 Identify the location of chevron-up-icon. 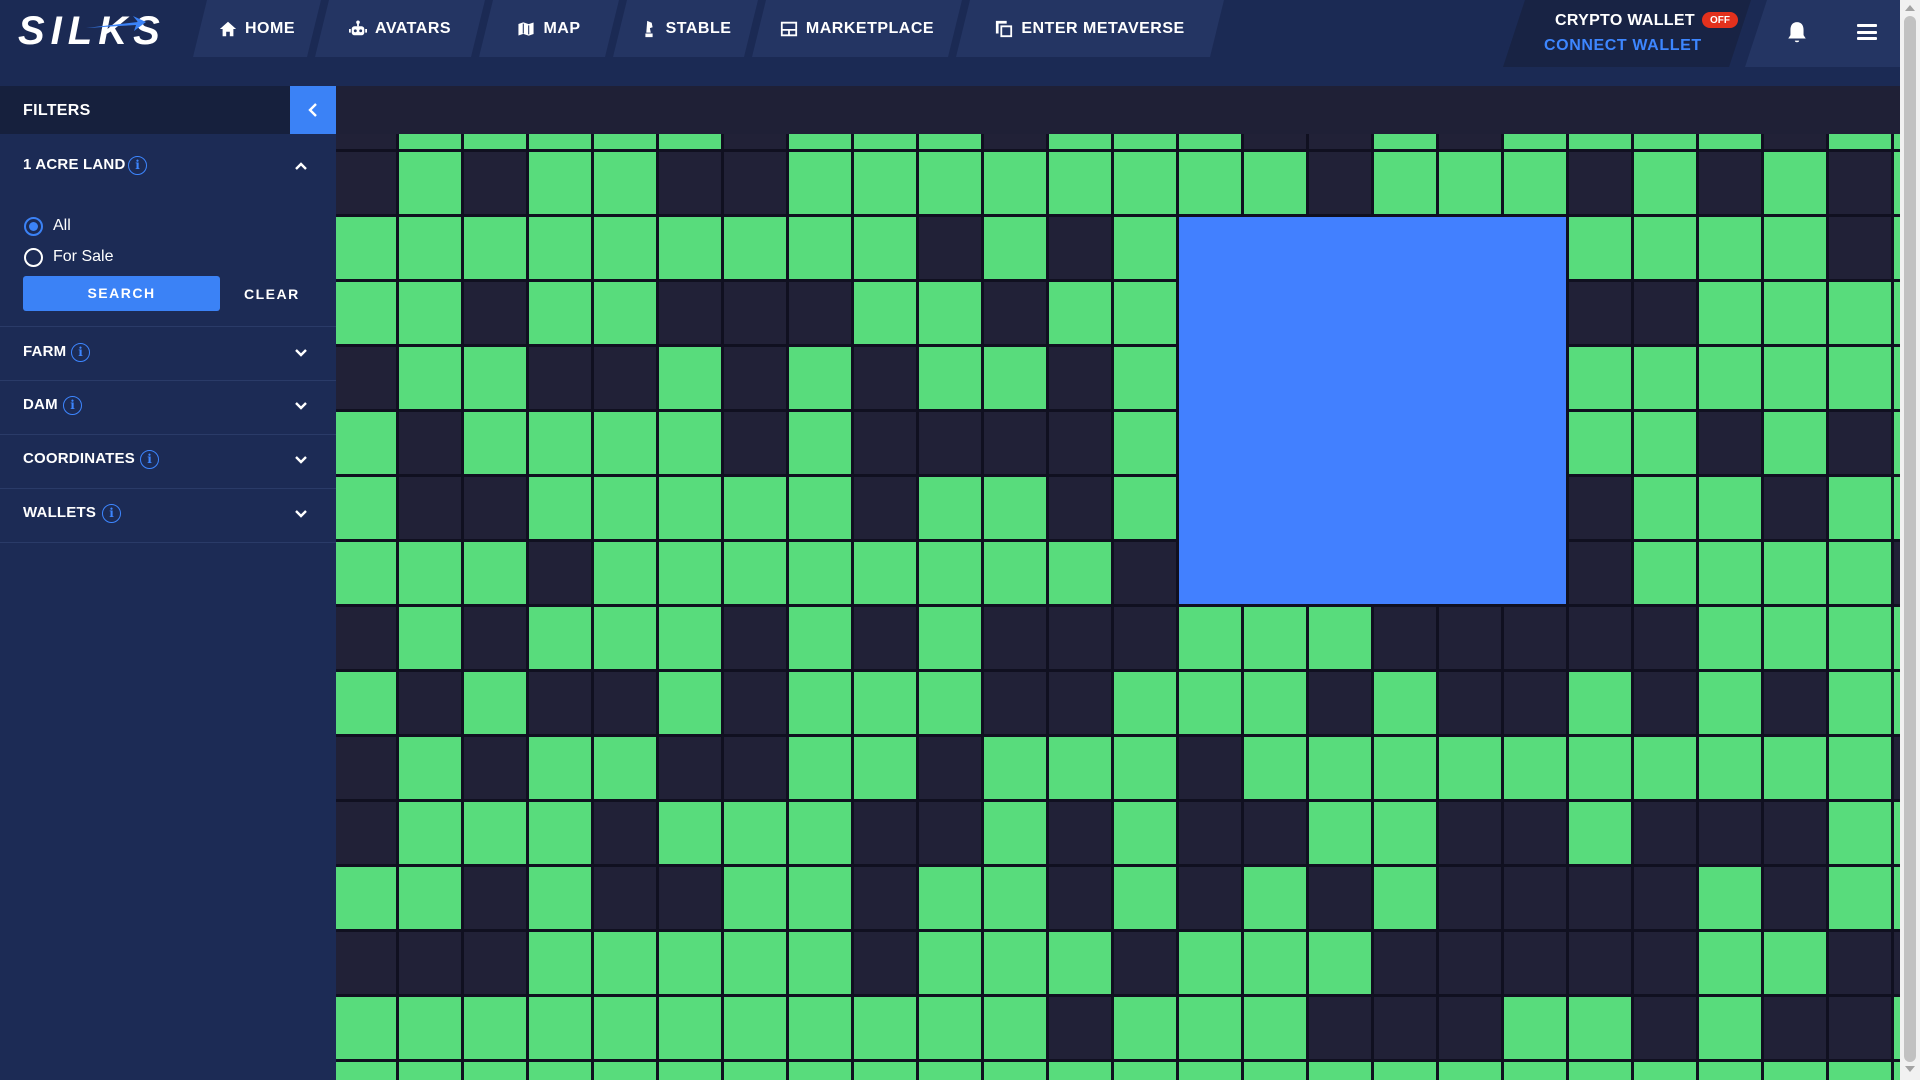
(301, 166).